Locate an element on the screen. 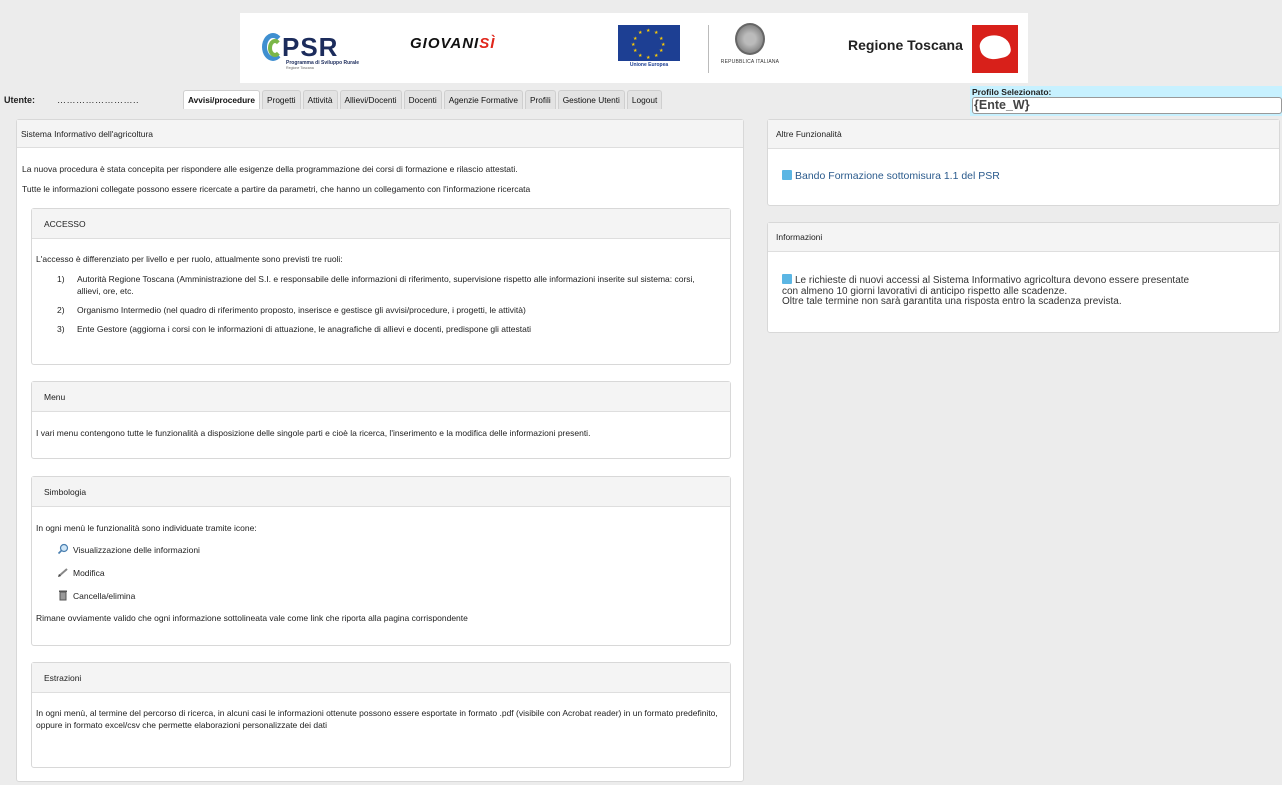  tab-docenti: Docenti is located at coordinates (422, 99).